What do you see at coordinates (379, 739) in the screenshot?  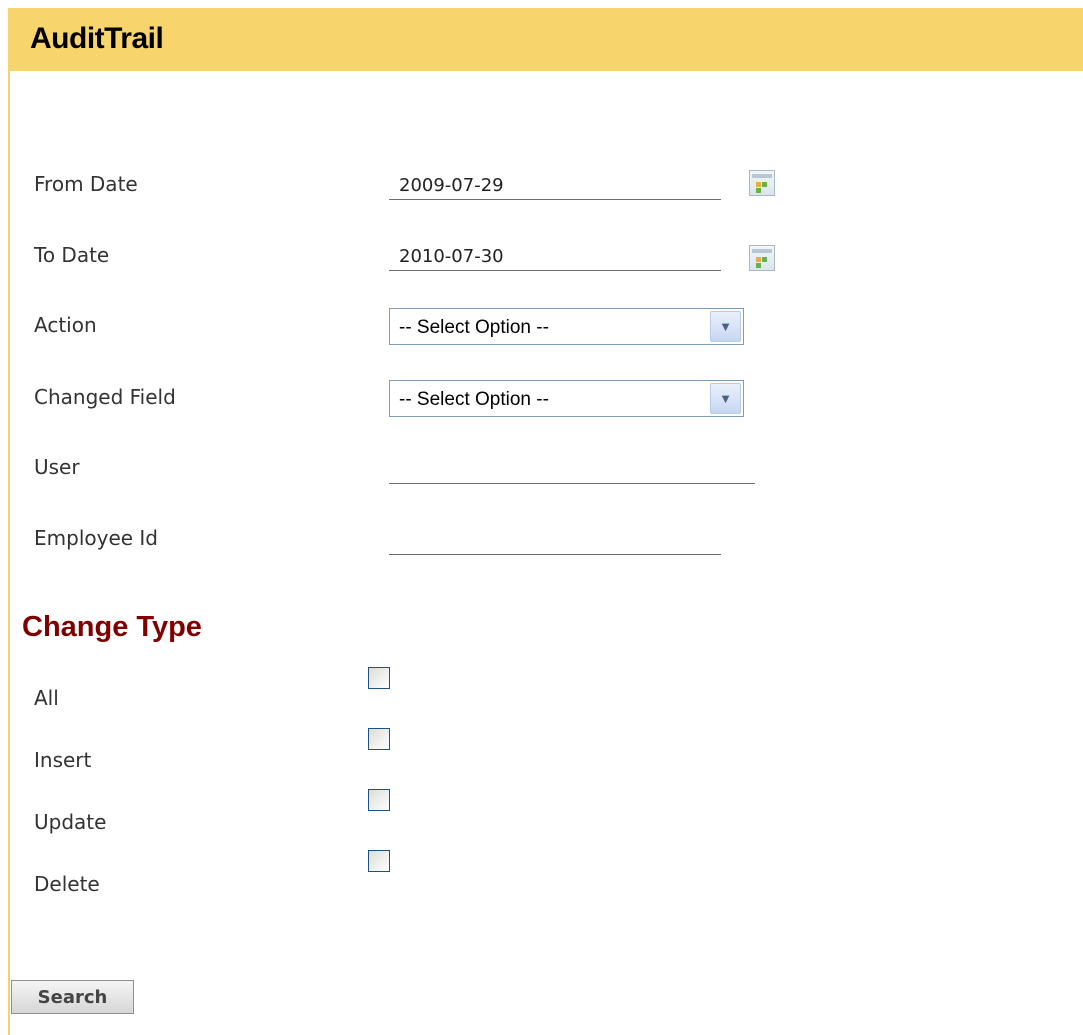 I see `change-type-insert-checkbox` at bounding box center [379, 739].